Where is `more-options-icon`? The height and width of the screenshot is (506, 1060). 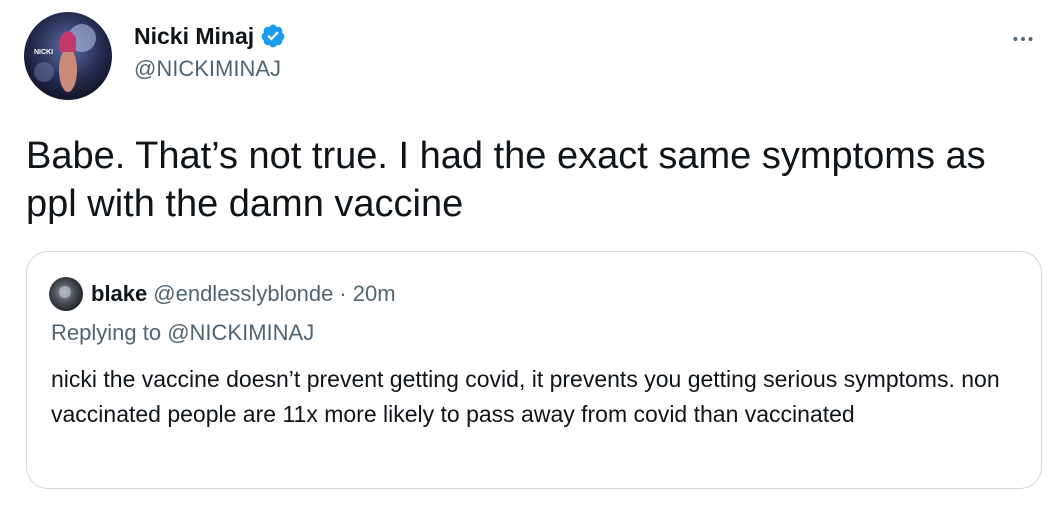
more-options-icon is located at coordinates (1023, 39).